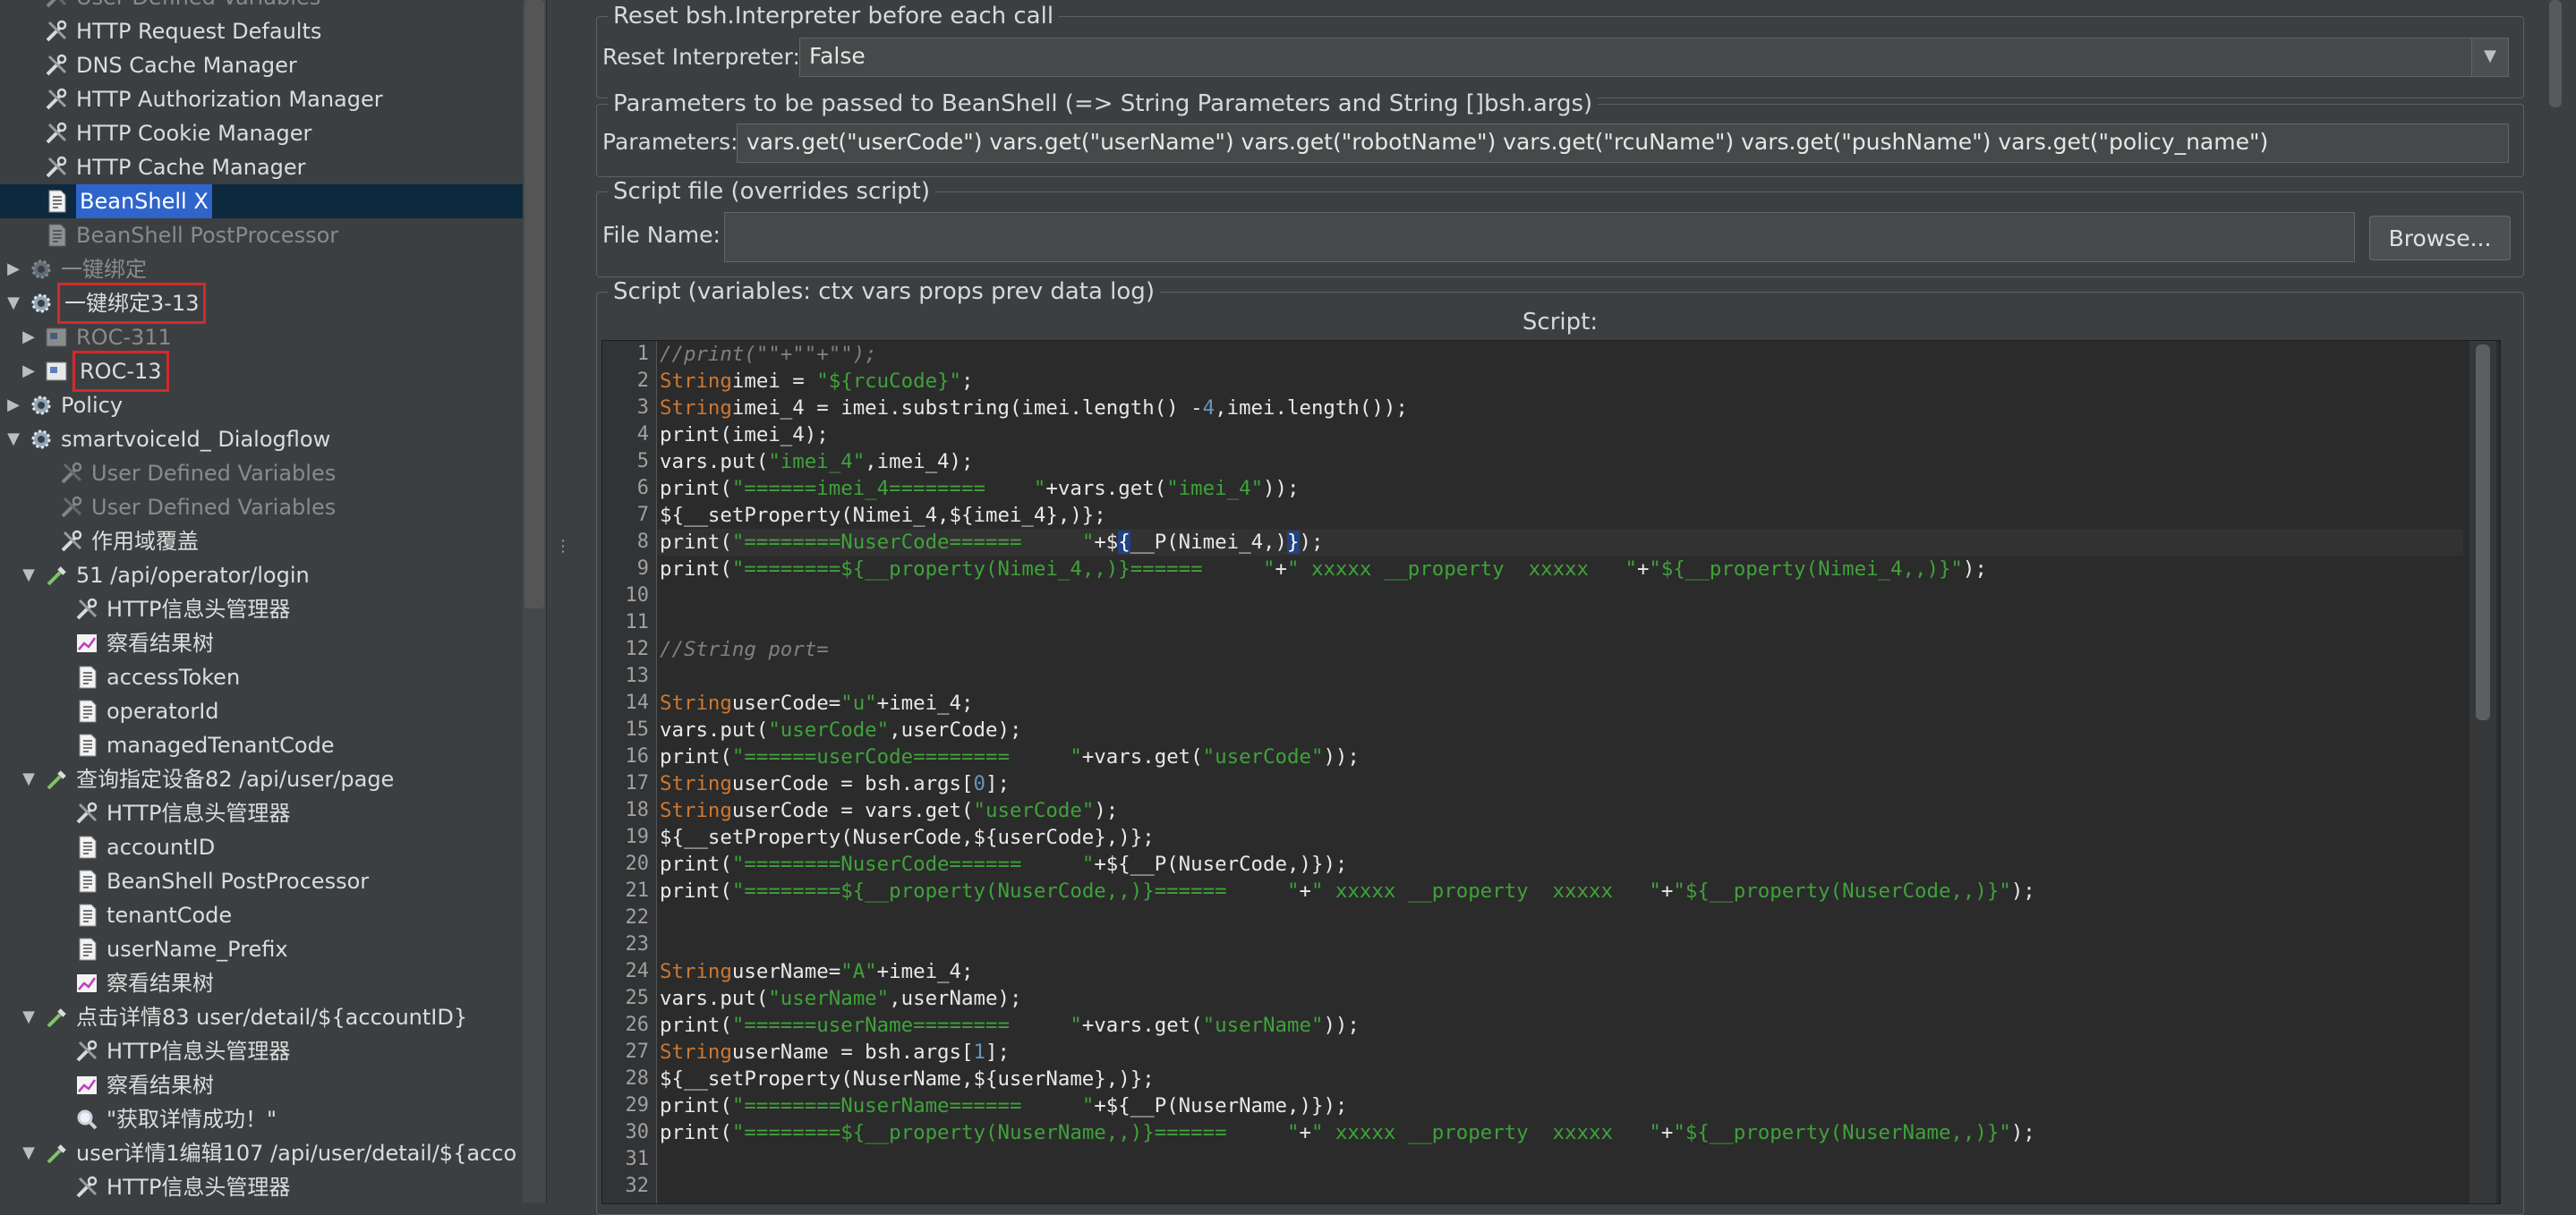 The image size is (2576, 1215). Describe the element at coordinates (817, 461) in the screenshot. I see `code-line: vars.put("imei_4",imei_4);` at that location.